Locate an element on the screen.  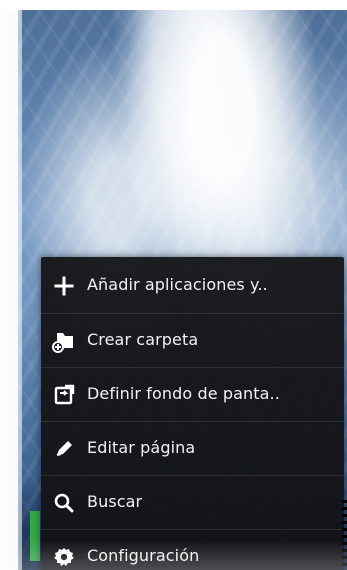
menu-item-label: Editar página is located at coordinates (141, 447).